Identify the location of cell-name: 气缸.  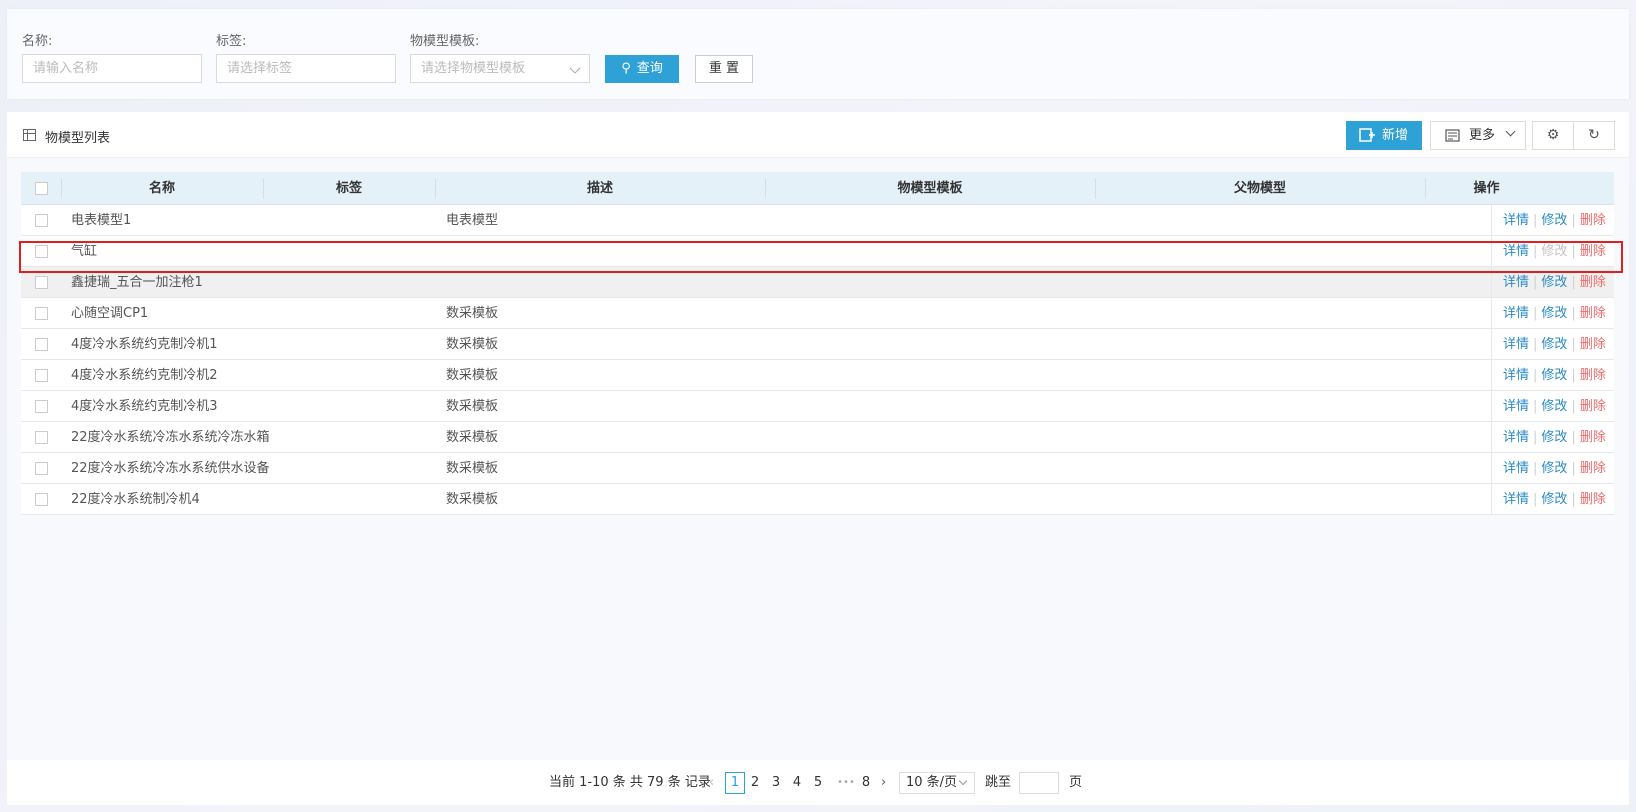
(84, 251).